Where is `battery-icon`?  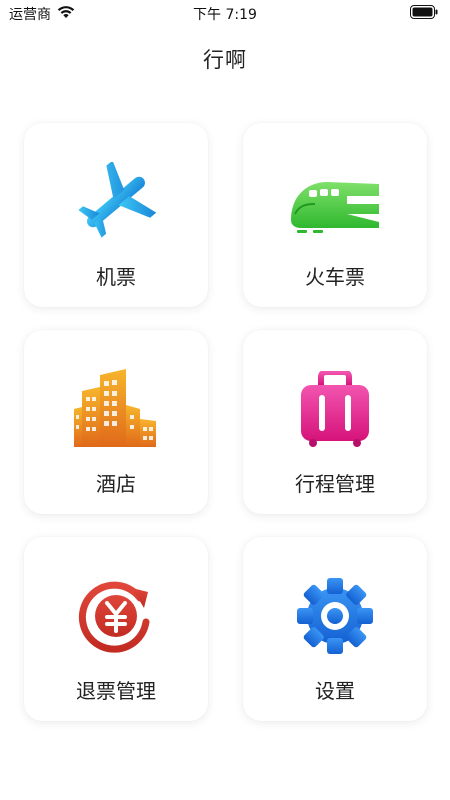 battery-icon is located at coordinates (424, 14).